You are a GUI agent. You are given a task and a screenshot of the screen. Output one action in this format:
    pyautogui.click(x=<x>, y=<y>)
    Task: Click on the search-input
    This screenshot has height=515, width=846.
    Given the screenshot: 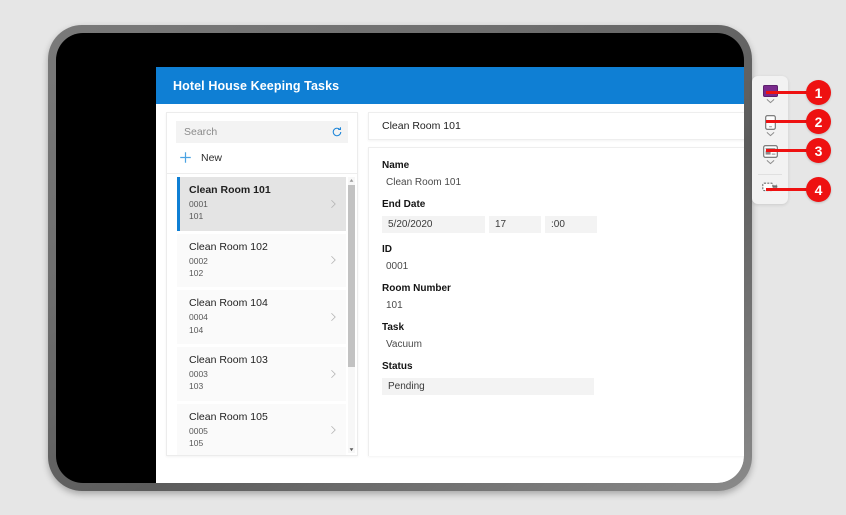 What is the action you would take?
    pyautogui.click(x=262, y=132)
    